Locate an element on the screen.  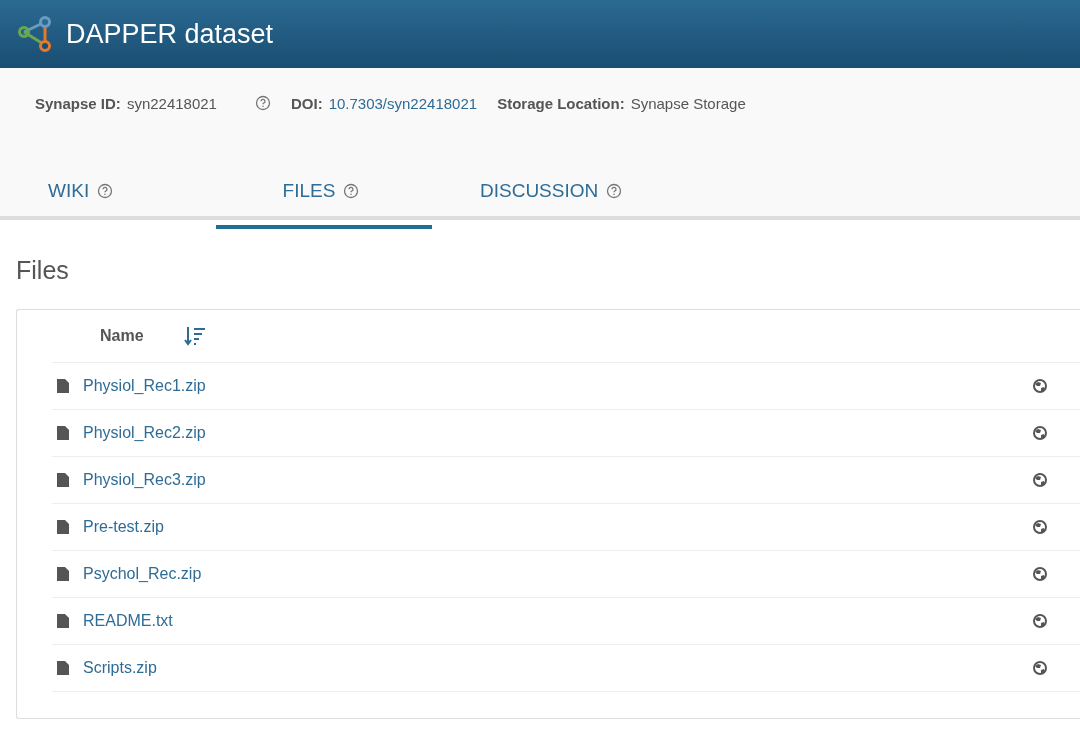
tab: FILES is located at coordinates (324, 193).